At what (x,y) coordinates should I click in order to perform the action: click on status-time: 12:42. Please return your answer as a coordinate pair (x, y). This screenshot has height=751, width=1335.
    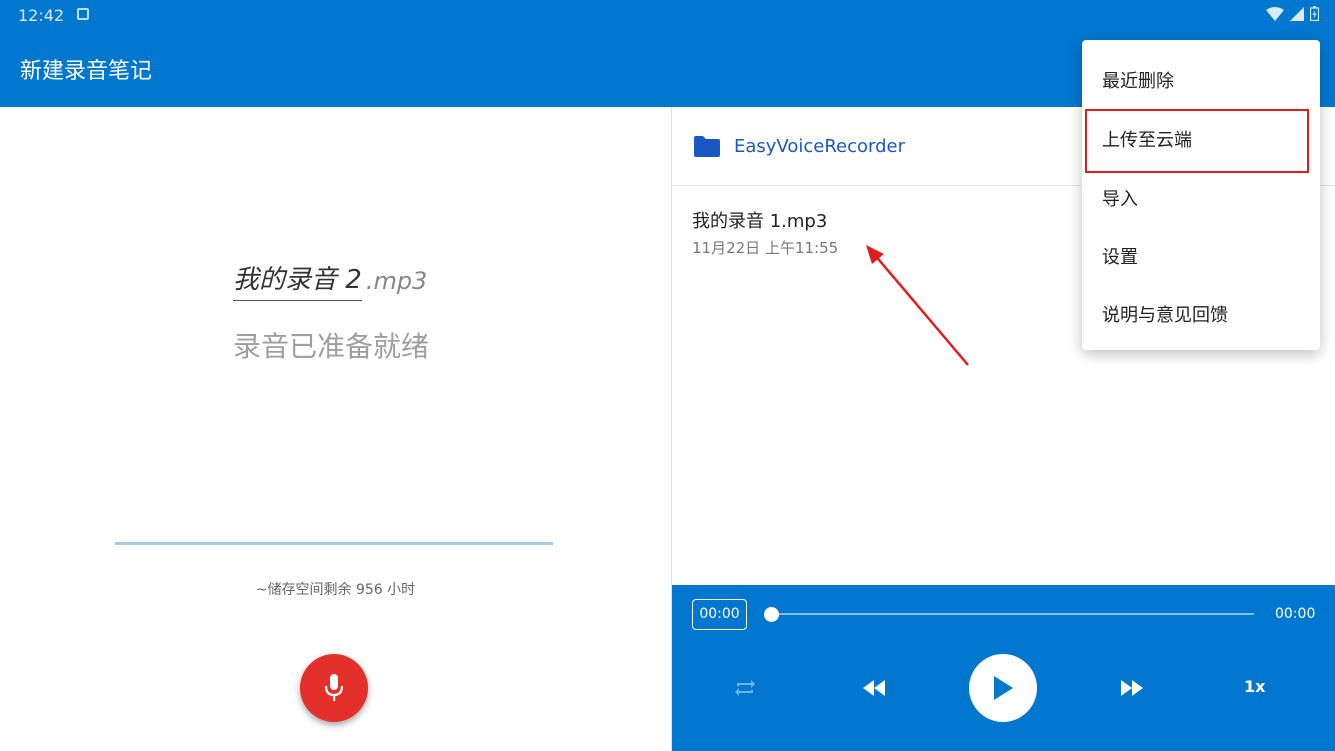
    Looking at the image, I should click on (41, 15).